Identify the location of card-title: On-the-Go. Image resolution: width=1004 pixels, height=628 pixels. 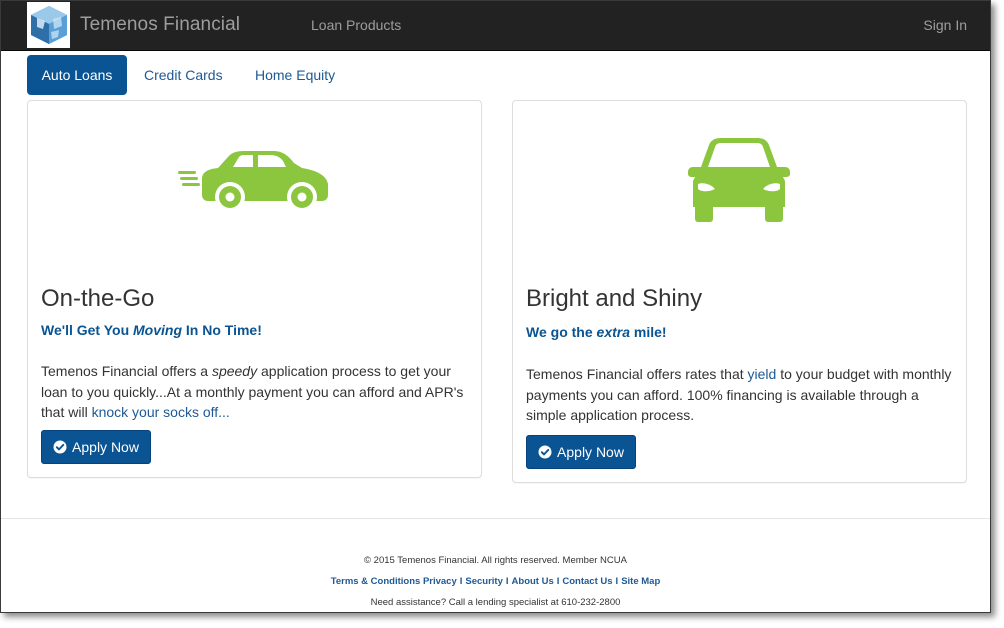
(98, 298).